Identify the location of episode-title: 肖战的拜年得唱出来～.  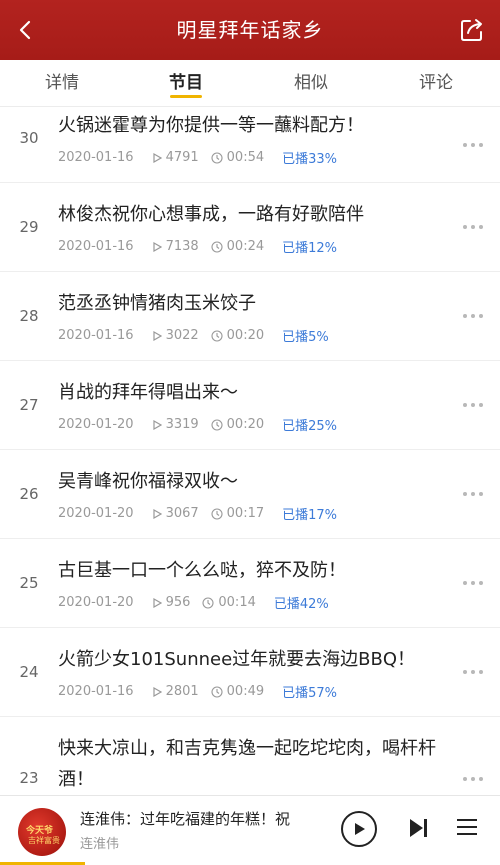
(148, 392).